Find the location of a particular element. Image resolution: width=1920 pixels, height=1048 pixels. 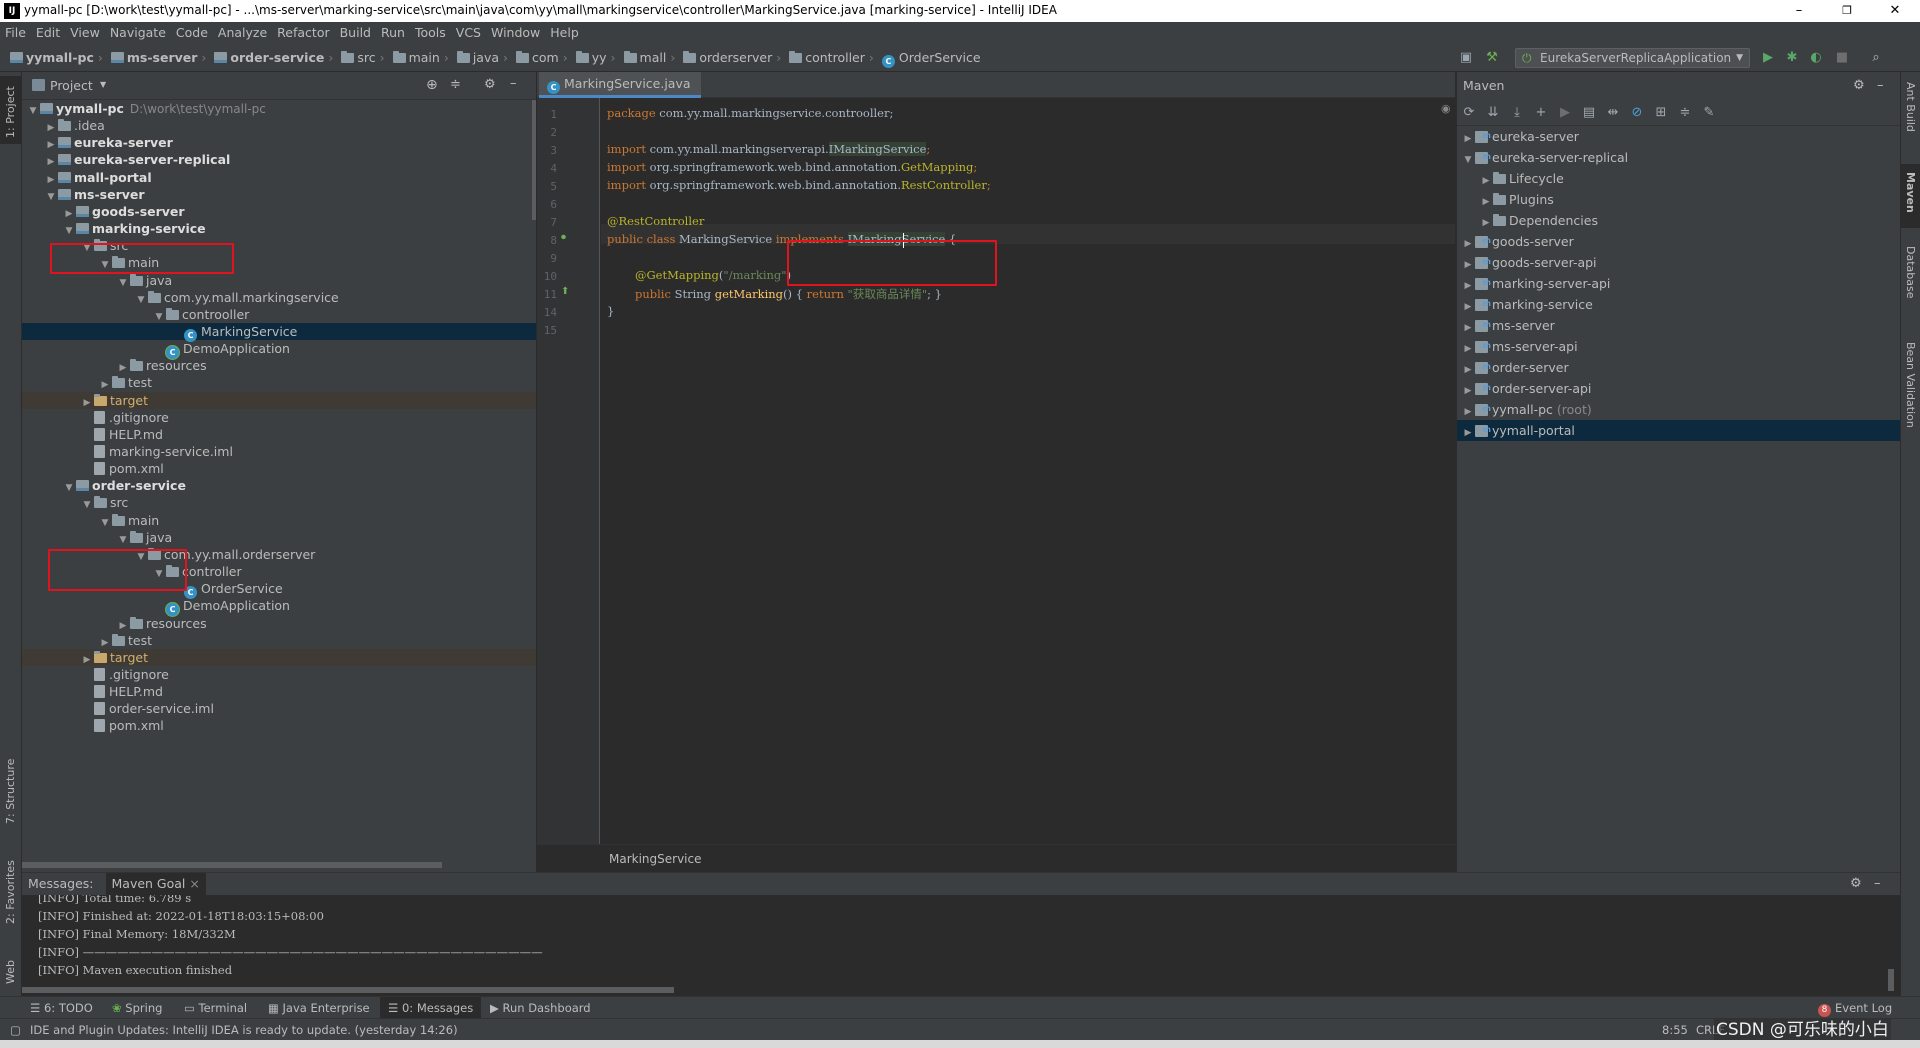

breadcrumb-item: yy › is located at coordinates (596, 58).